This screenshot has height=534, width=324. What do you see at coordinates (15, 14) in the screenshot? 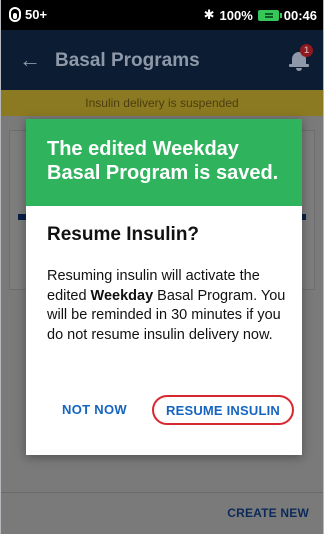
I see `pod-icon` at bounding box center [15, 14].